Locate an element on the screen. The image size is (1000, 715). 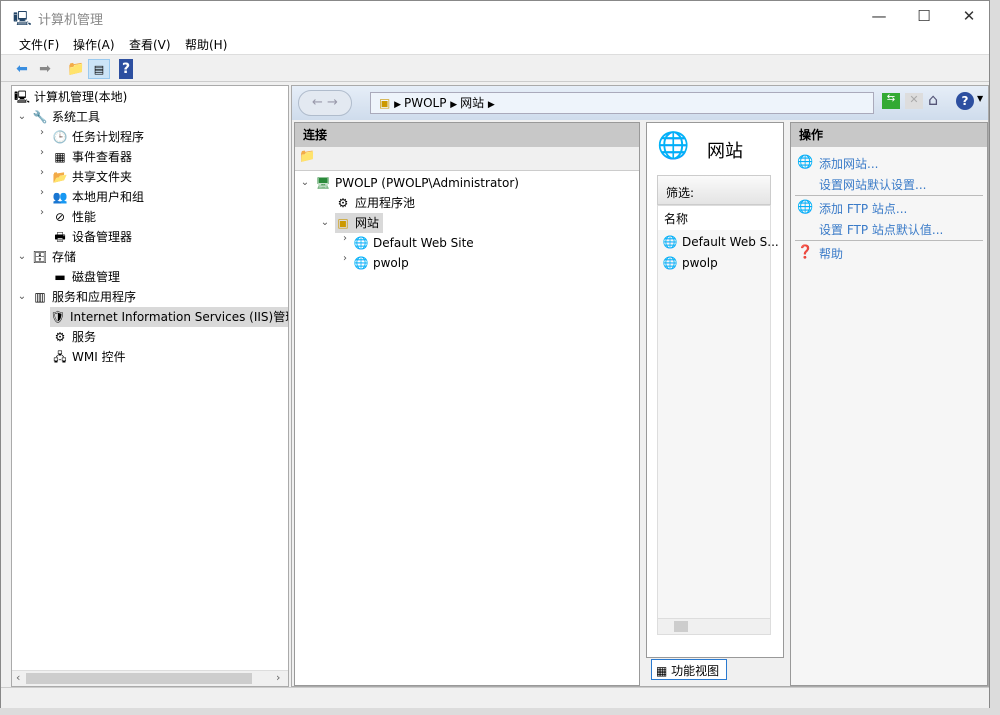
tree-item-services-and-apps: ▥ 服务和应用程序 is located at coordinates (84, 297).